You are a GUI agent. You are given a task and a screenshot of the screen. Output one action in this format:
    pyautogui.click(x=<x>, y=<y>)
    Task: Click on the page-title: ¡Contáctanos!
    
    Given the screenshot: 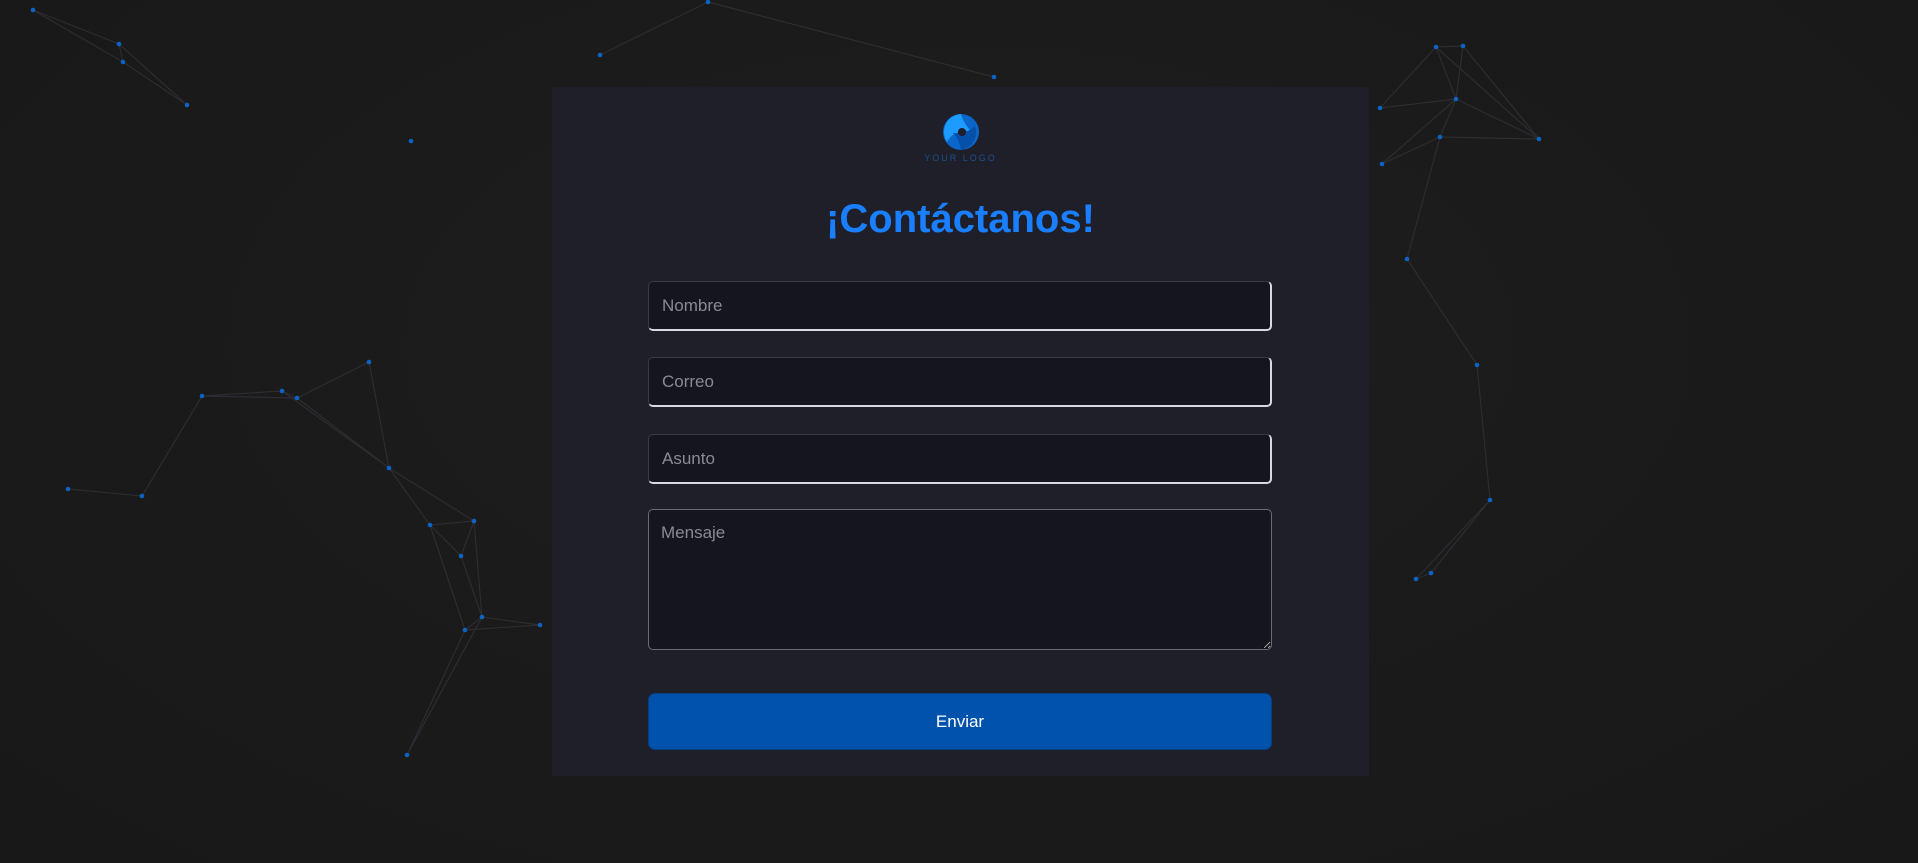 What is the action you would take?
    pyautogui.click(x=960, y=219)
    